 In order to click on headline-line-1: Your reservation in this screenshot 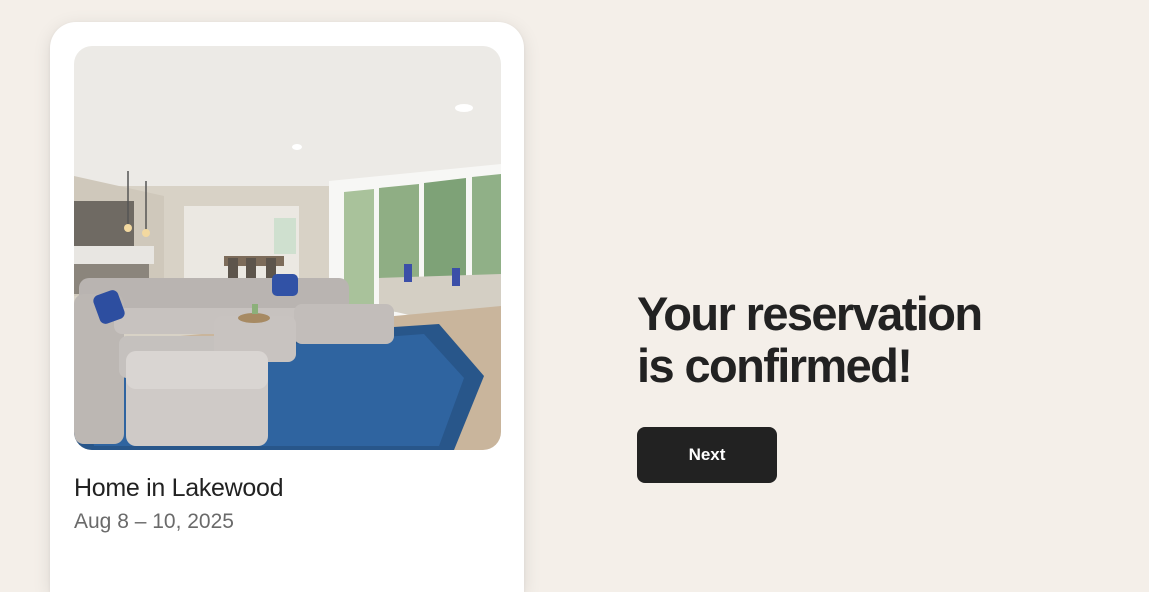, I will do `click(810, 313)`.